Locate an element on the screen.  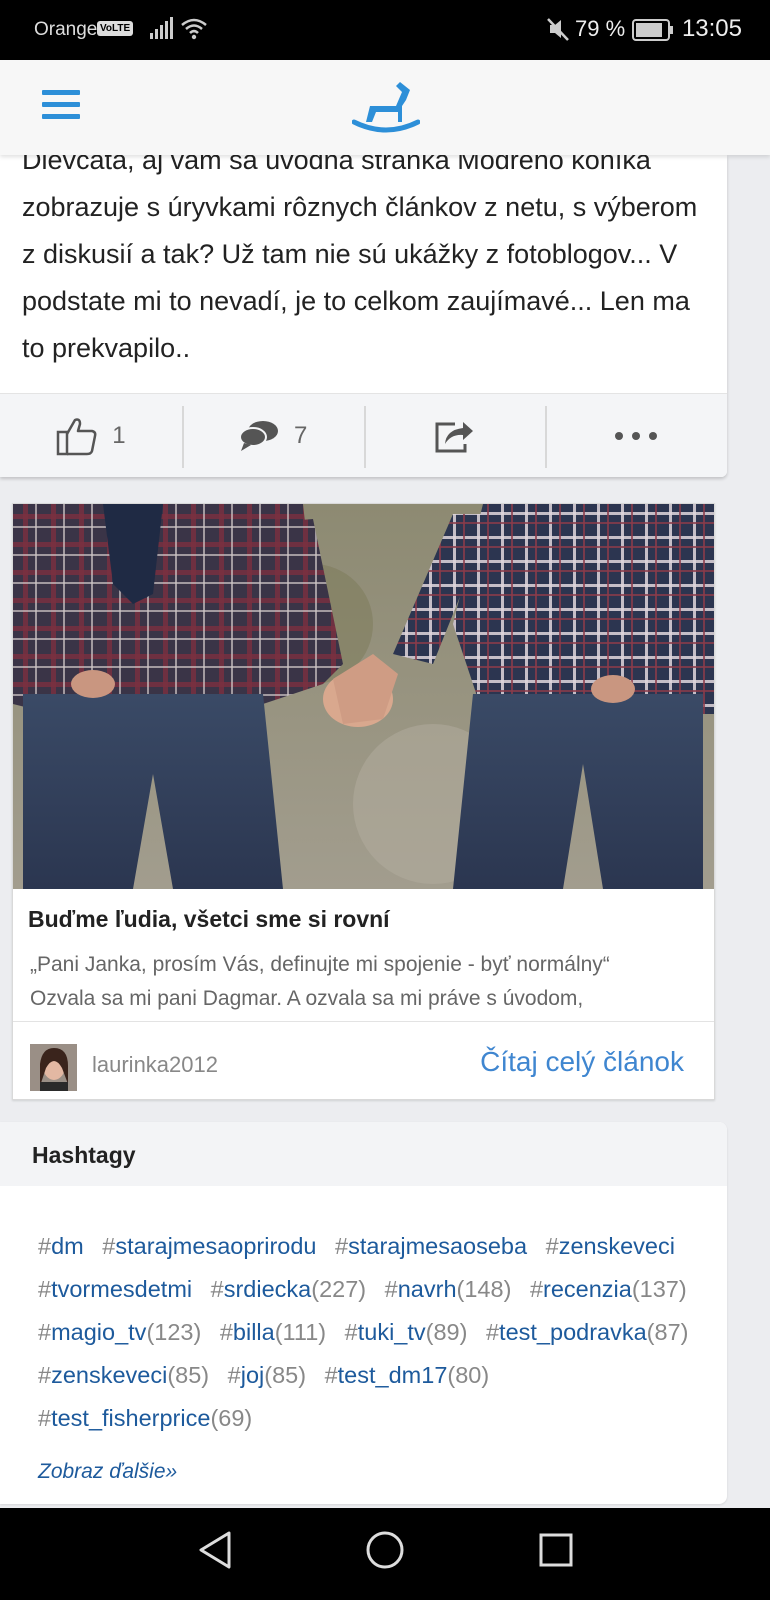
hashtag-item: #zenskeveci is located at coordinates (610, 1246).